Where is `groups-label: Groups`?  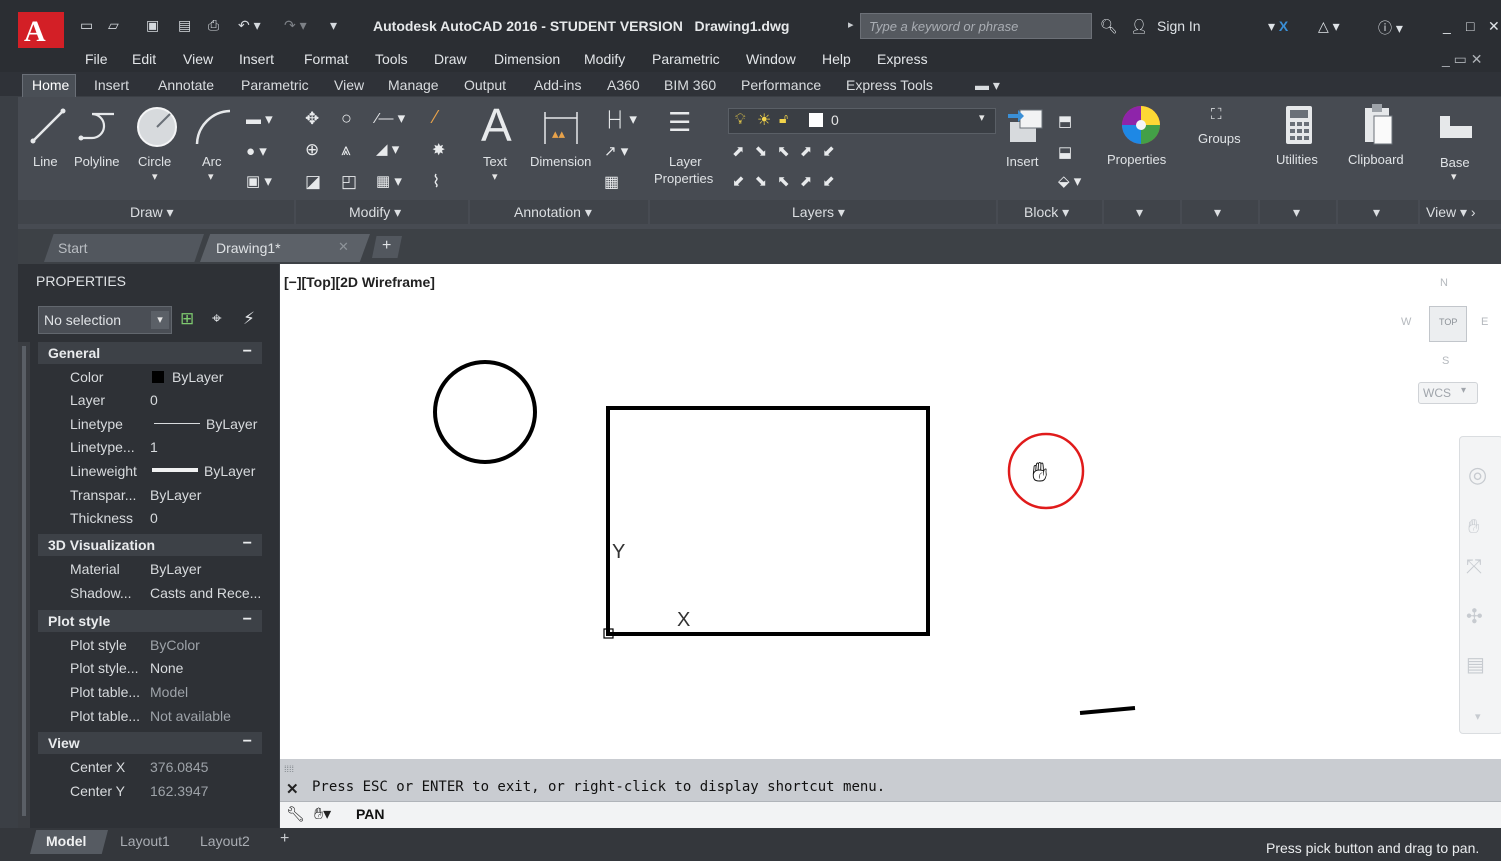
groups-label: Groups is located at coordinates (1219, 138).